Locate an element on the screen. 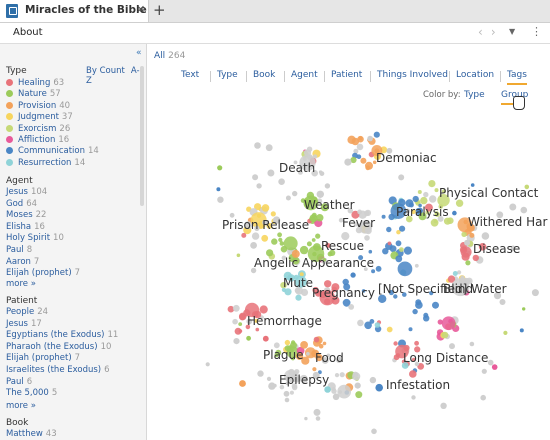 This screenshot has width=550, height=440. cluster-label: Infestation is located at coordinates (418, 385).